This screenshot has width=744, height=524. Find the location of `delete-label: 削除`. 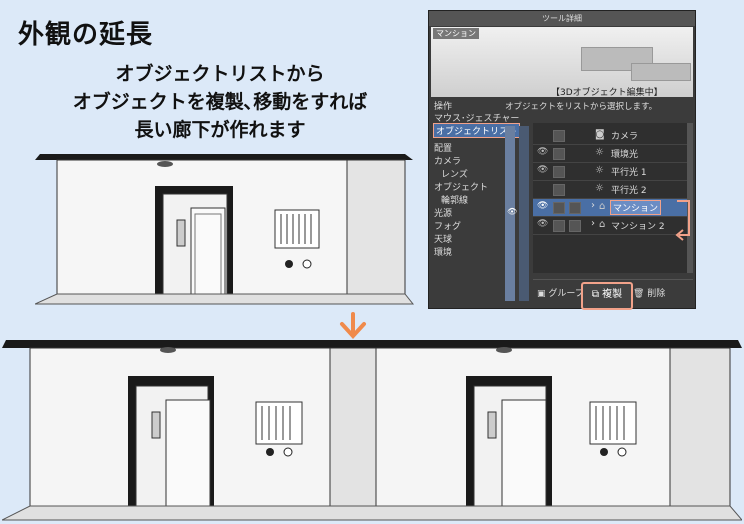

delete-label: 削除 is located at coordinates (656, 294).